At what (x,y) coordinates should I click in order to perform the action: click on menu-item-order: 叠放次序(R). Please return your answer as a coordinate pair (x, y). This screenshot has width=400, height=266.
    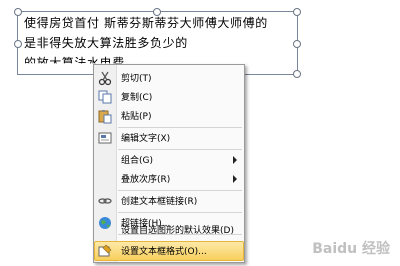
    Looking at the image, I should click on (169, 179).